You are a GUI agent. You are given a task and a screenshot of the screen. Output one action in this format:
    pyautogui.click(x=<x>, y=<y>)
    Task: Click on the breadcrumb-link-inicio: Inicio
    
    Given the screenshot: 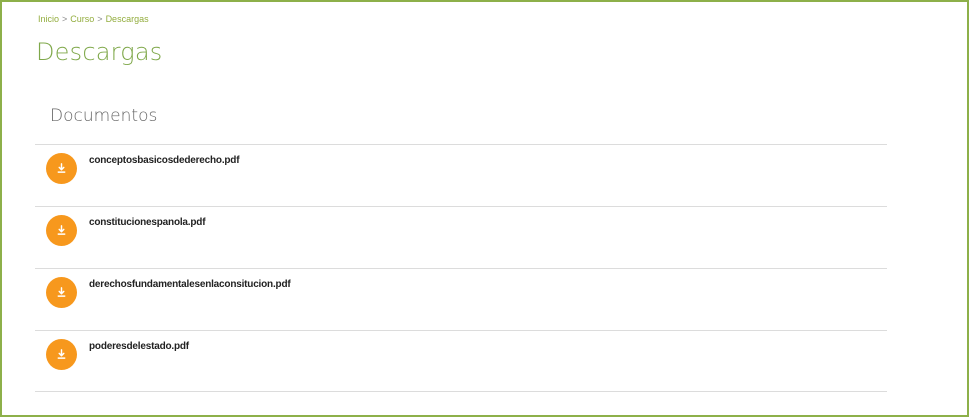 What is the action you would take?
    pyautogui.click(x=48, y=19)
    